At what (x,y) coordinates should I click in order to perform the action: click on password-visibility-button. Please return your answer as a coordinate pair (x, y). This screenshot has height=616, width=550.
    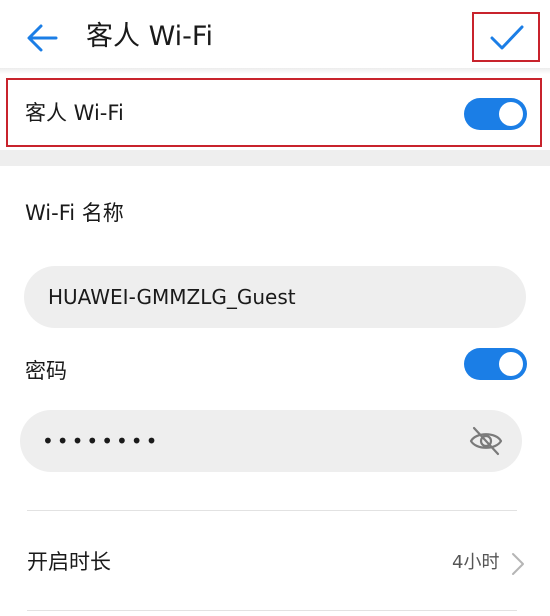
    Looking at the image, I should click on (486, 441).